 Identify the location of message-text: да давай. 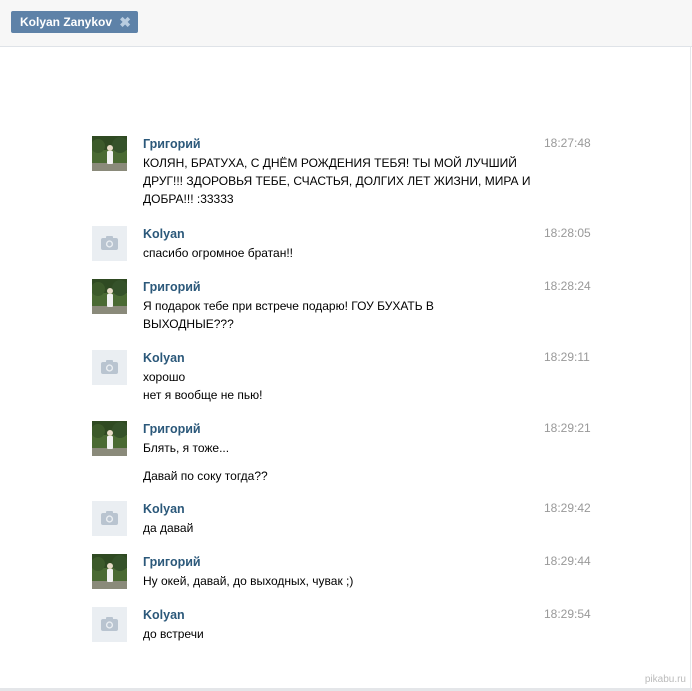
(168, 528).